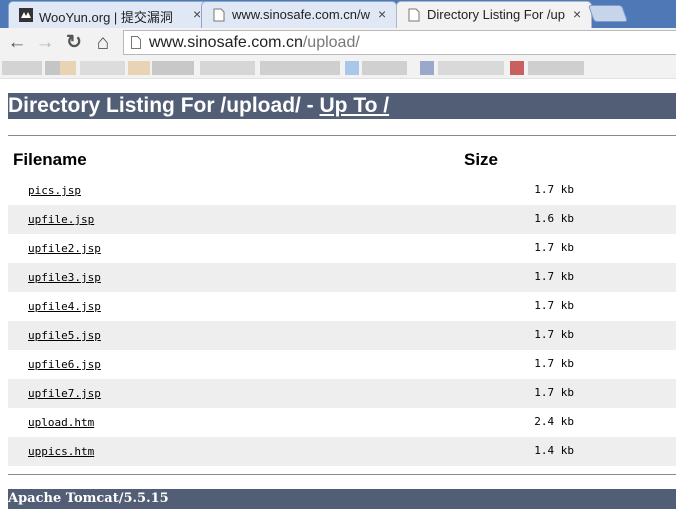  What do you see at coordinates (342, 219) in the screenshot?
I see `table-row: upfile.jsp 1.6 kb` at bounding box center [342, 219].